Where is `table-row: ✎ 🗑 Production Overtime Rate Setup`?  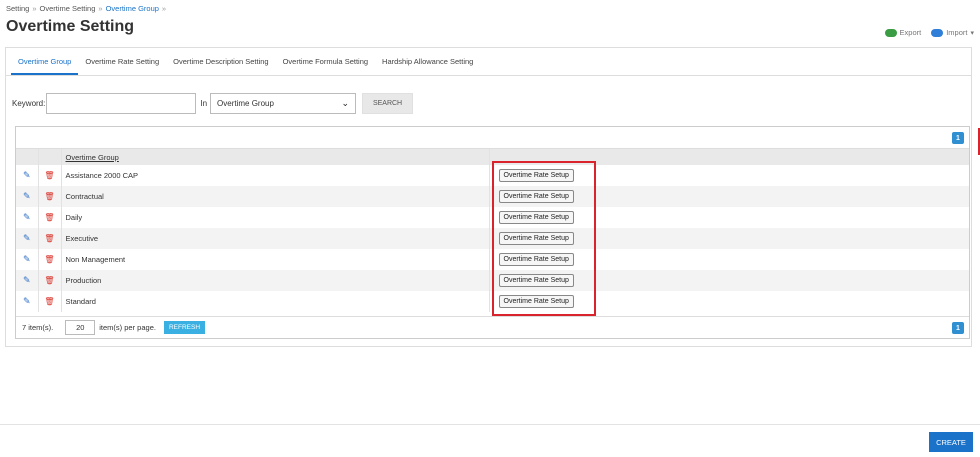
table-row: ✎ 🗑 Production Overtime Rate Setup is located at coordinates (492, 280).